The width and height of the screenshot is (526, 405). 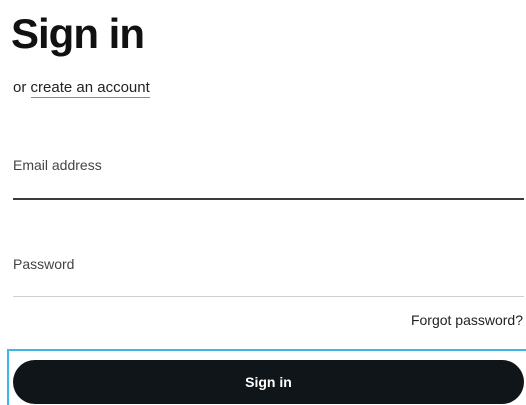 What do you see at coordinates (20, 87) in the screenshot?
I see `or-text: or` at bounding box center [20, 87].